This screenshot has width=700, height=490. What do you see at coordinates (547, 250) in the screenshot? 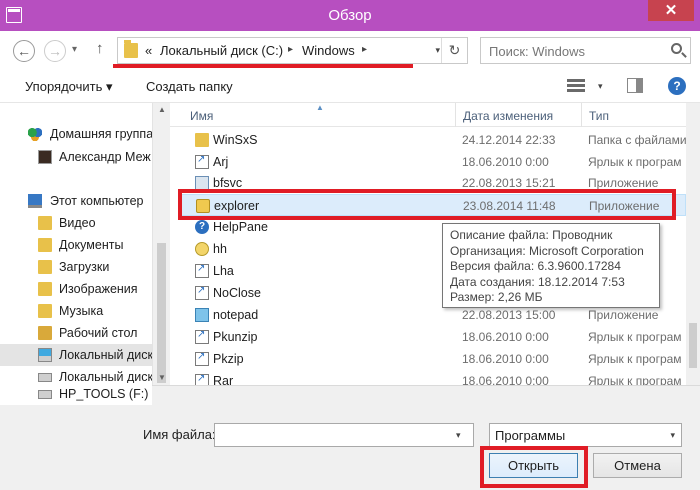
I see `tooltip-company: Организация: Microsoft Corporation` at bounding box center [547, 250].